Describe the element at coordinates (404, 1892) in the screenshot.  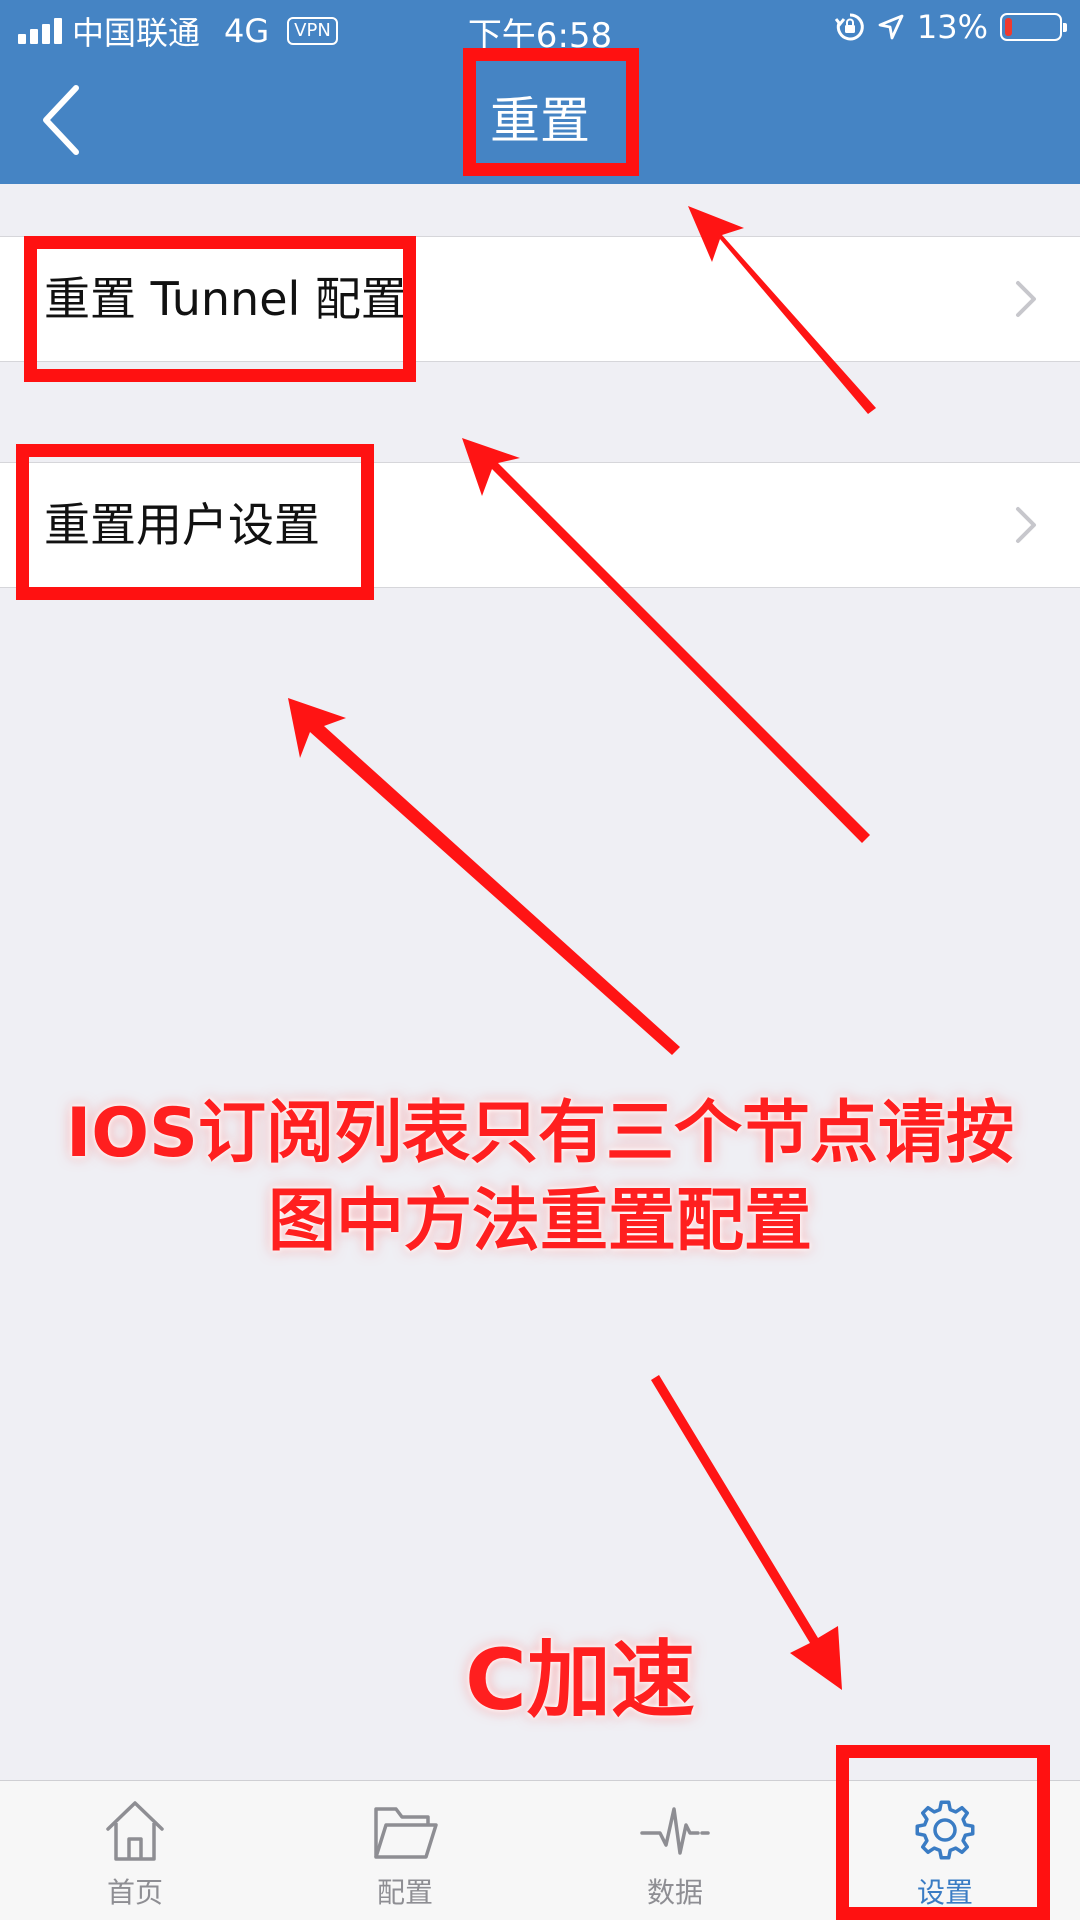
I see `tab-label: 配置` at that location.